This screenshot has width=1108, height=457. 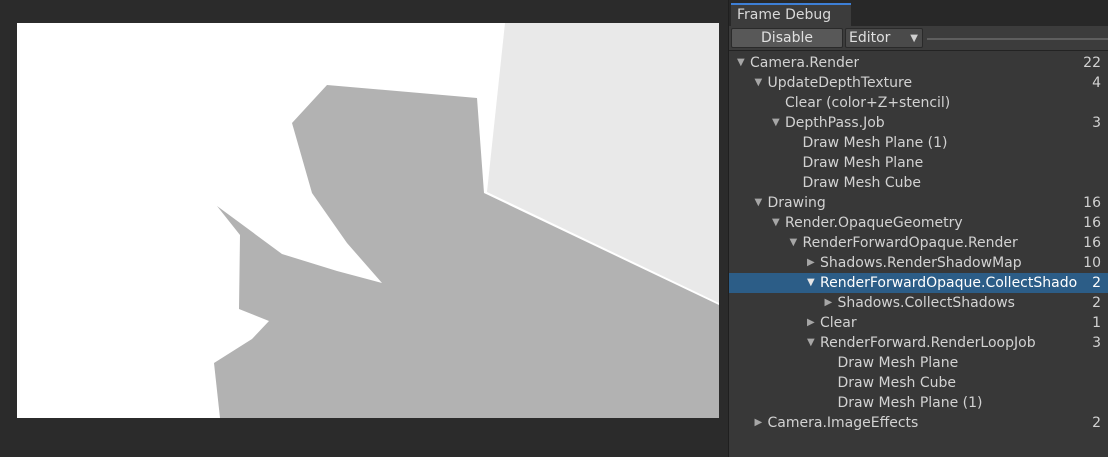 I want to click on tab-frame-debug: Frame Debug, so click(x=791, y=14).